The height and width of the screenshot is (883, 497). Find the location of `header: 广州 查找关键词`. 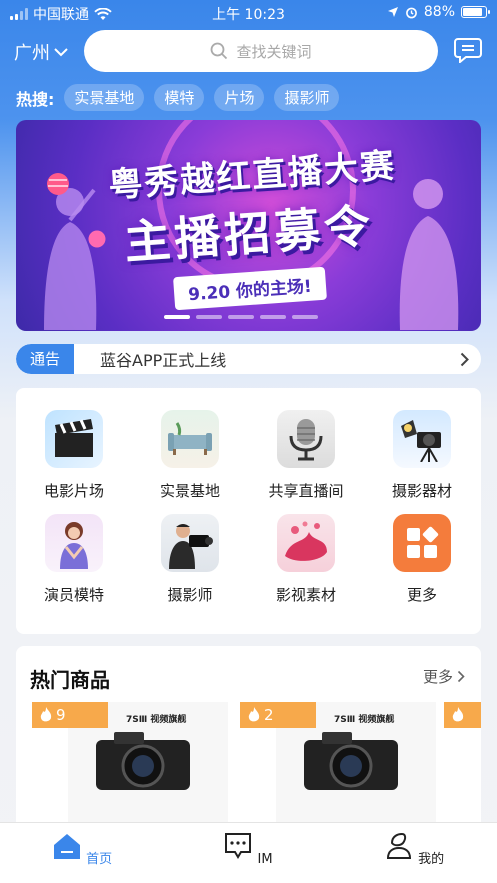

header: 广州 查找关键词 is located at coordinates (248, 51).